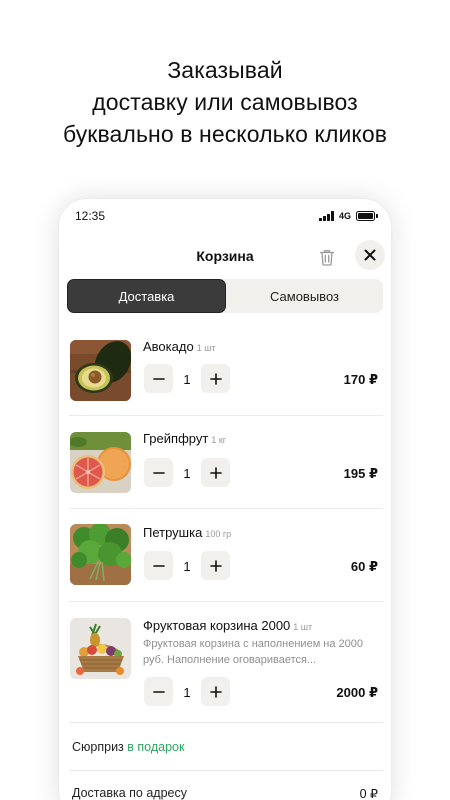 This screenshot has width=450, height=800. What do you see at coordinates (304, 296) in the screenshot?
I see `tab-pickup: Самовывоз` at bounding box center [304, 296].